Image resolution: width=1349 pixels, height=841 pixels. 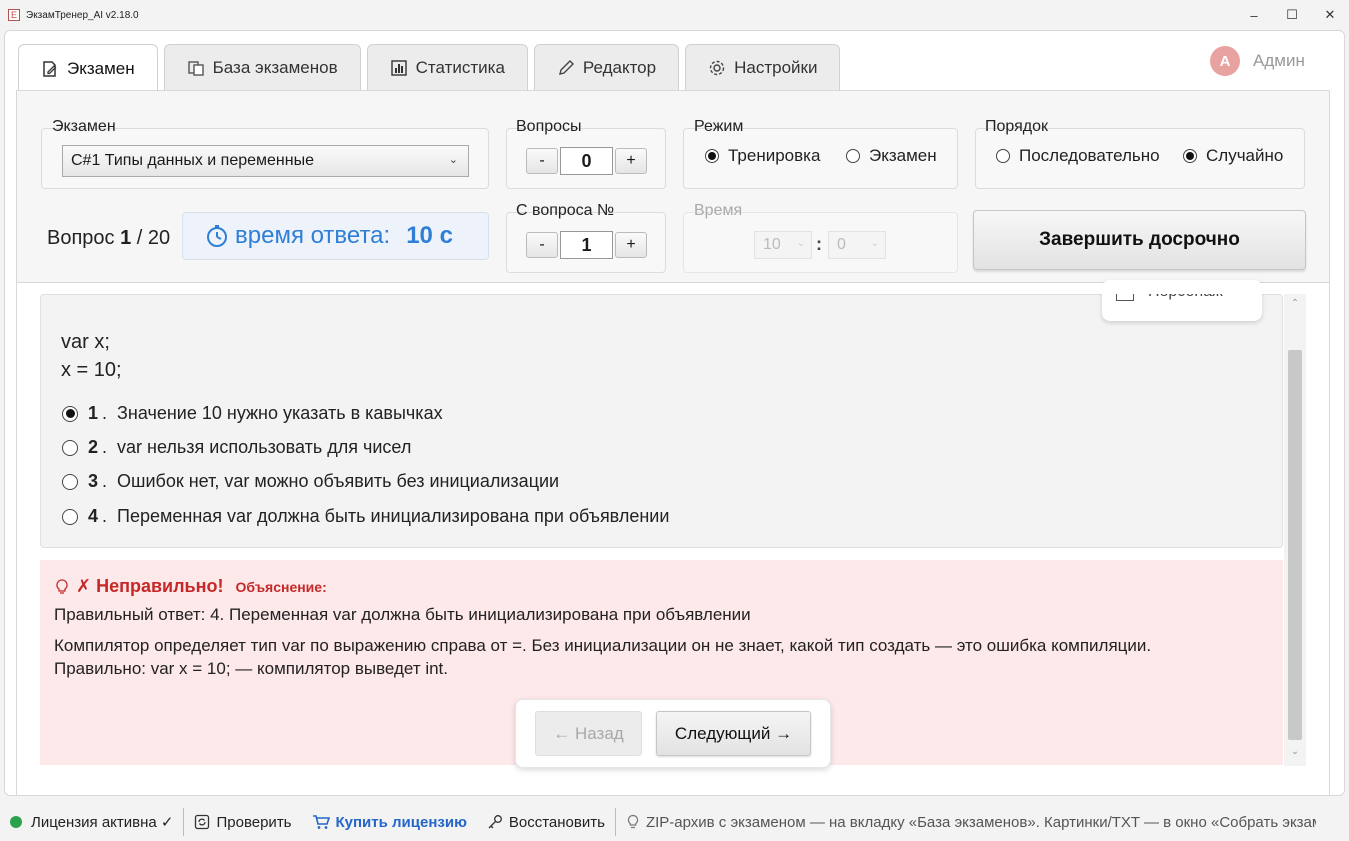 What do you see at coordinates (542, 245) in the screenshot?
I see `from-decrement-button: -` at bounding box center [542, 245].